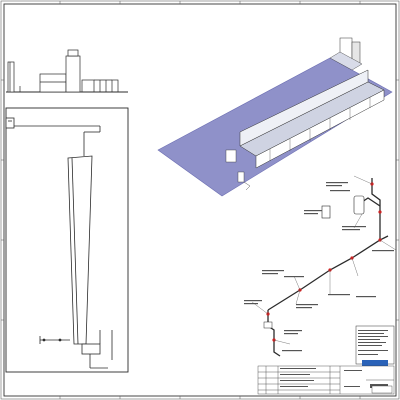 The height and width of the screenshot is (400, 400). What do you see at coordinates (375, 363) in the screenshot?
I see `company-logo` at bounding box center [375, 363].